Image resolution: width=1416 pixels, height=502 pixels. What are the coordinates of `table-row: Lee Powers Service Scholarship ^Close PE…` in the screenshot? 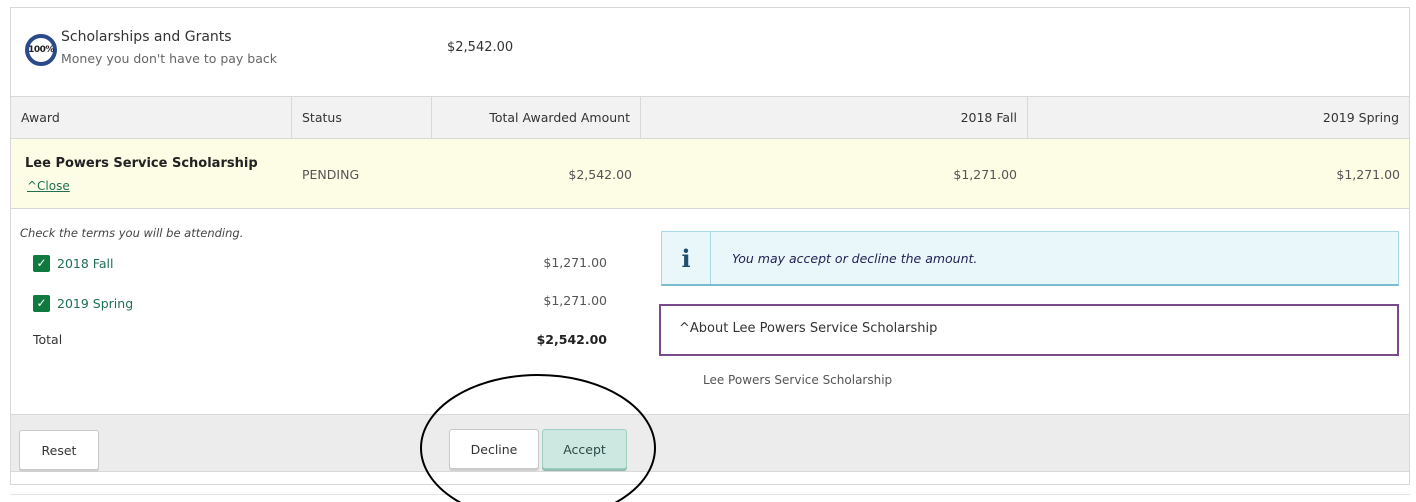 It's located at (710, 174).